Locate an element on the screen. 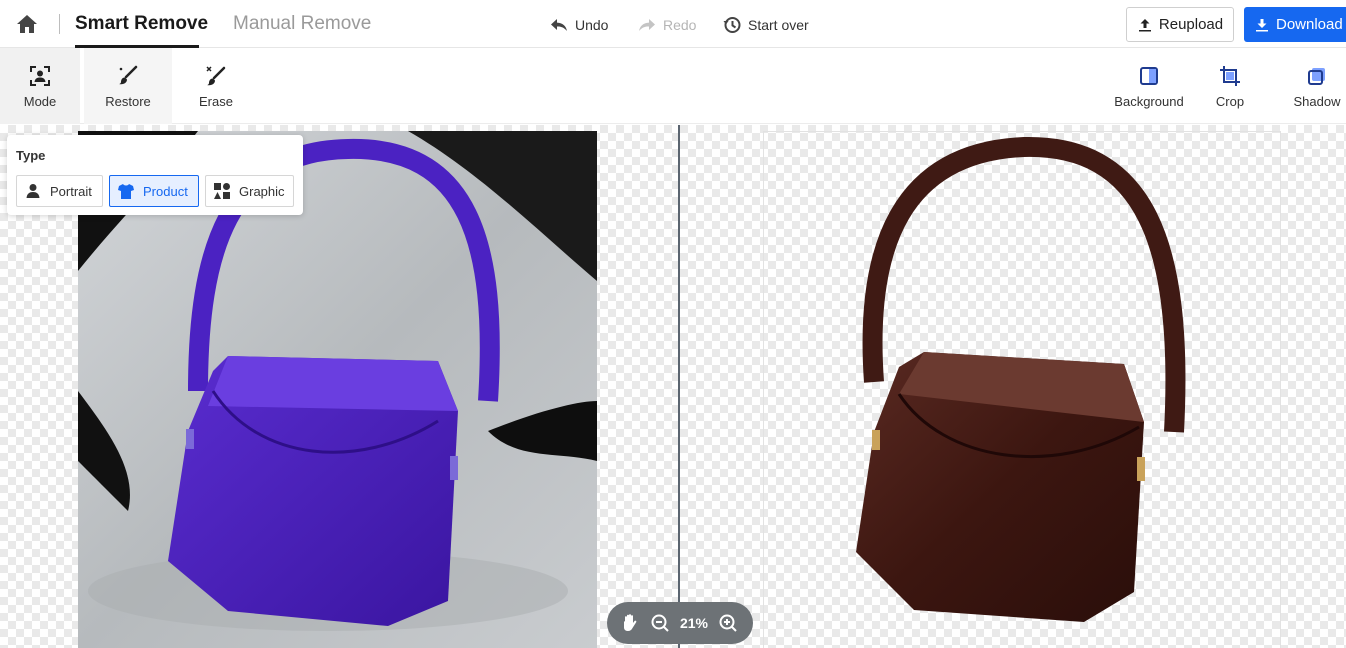 The image size is (1346, 648). zoom-level: 21% is located at coordinates (694, 623).